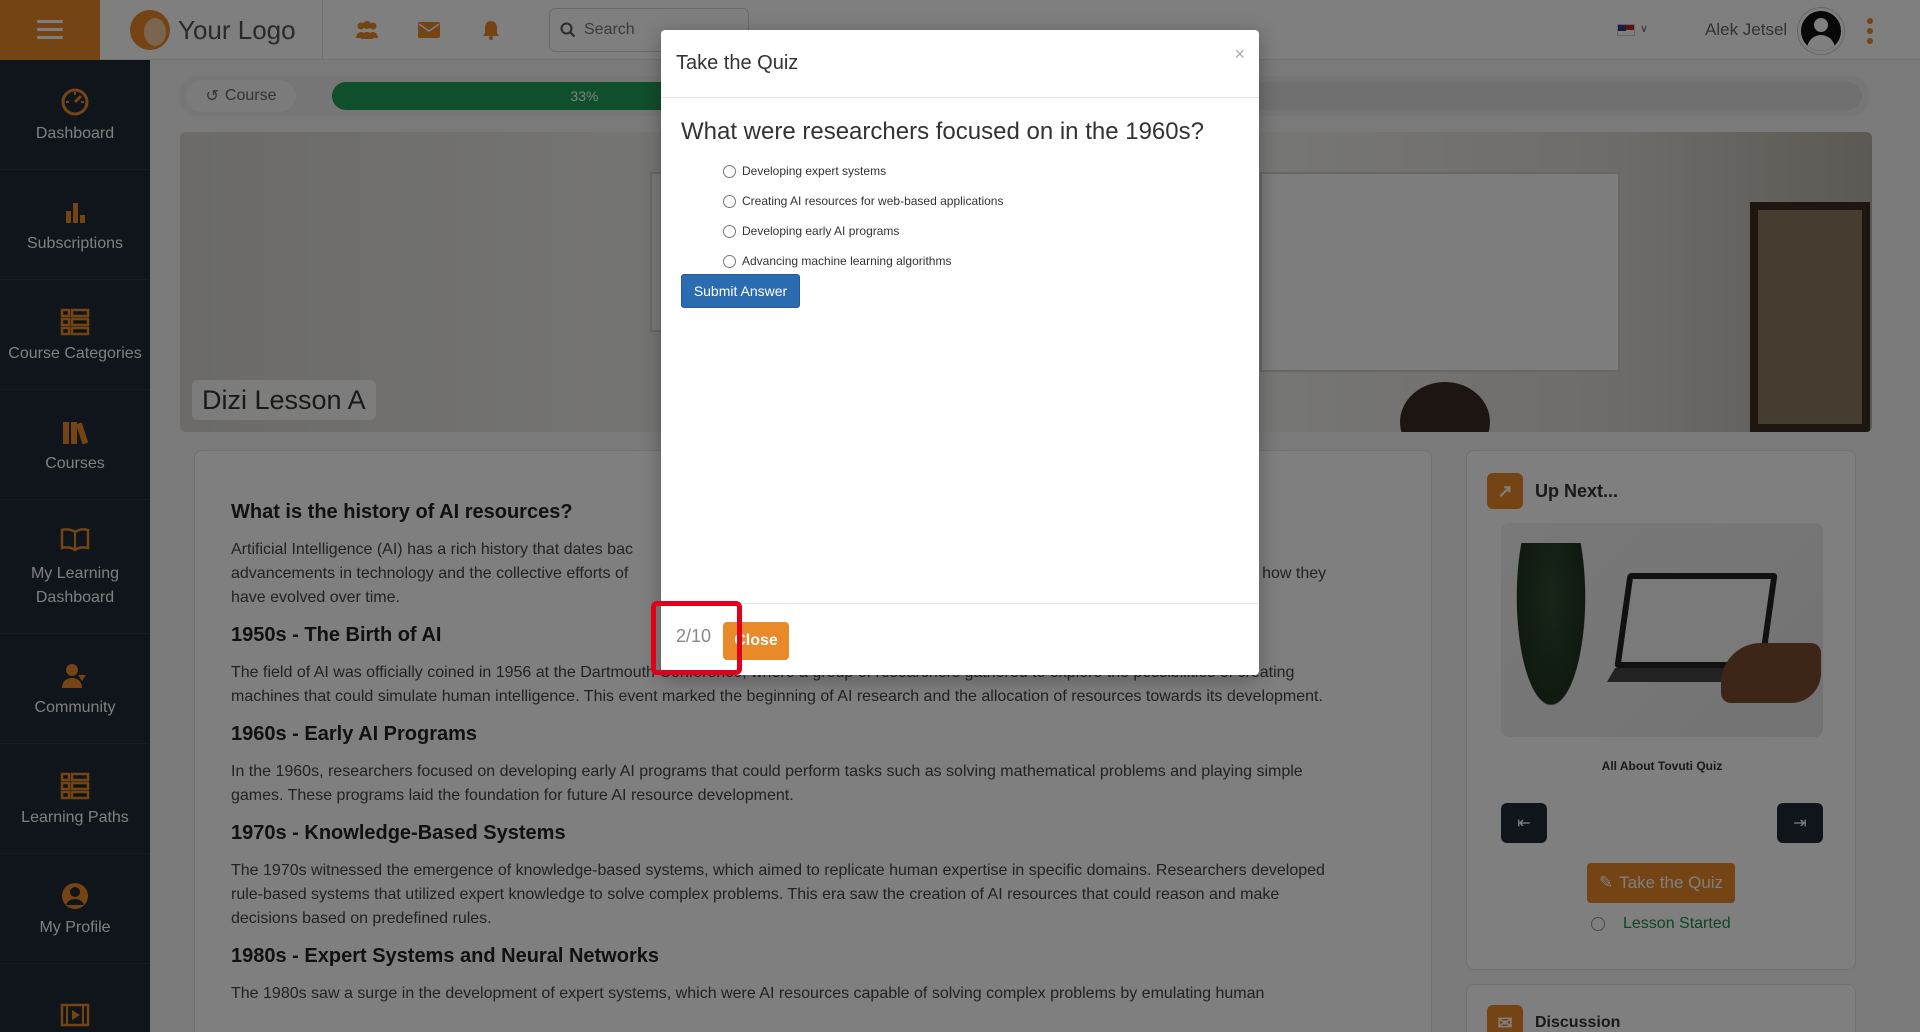  I want to click on close-icon: ×, so click(1239, 54).